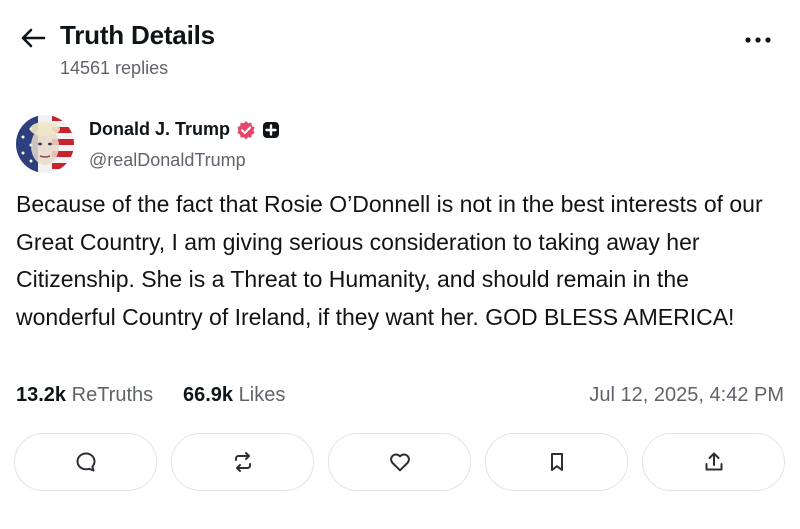  I want to click on like-icon, so click(399, 462).